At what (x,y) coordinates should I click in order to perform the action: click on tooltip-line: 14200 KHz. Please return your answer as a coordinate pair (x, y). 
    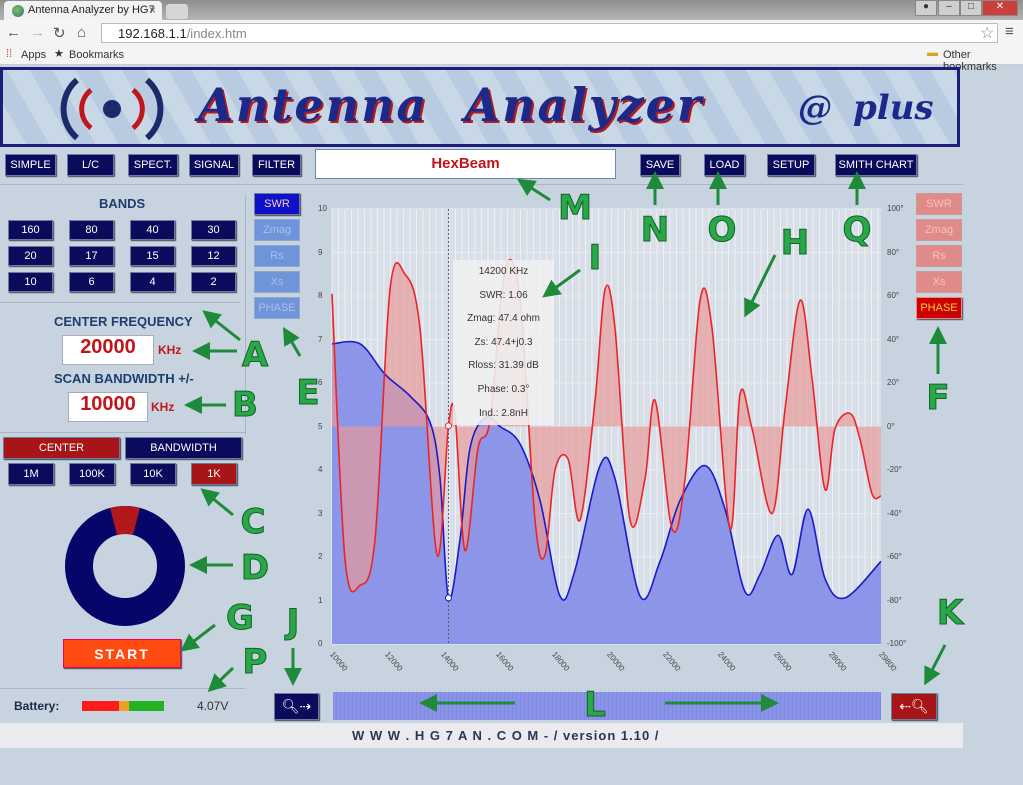
    Looking at the image, I should click on (503, 271).